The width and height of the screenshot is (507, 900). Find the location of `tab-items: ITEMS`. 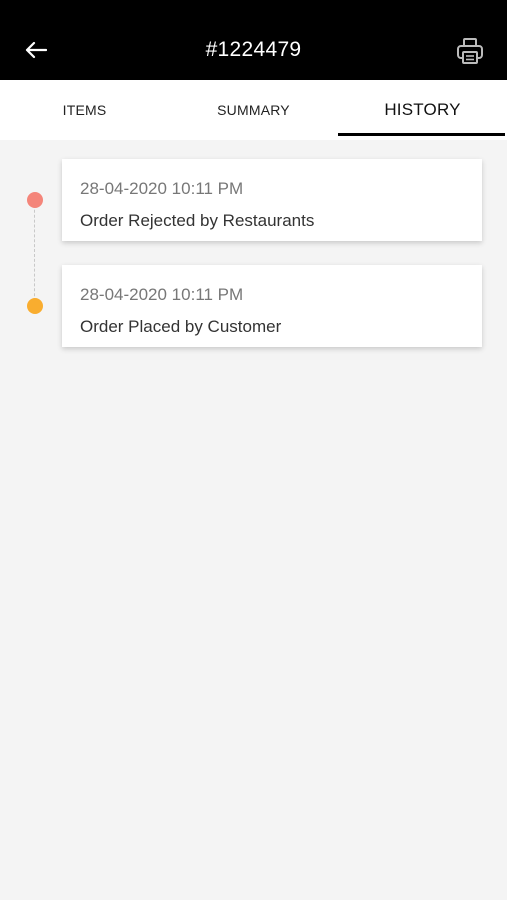

tab-items: ITEMS is located at coordinates (84, 110).